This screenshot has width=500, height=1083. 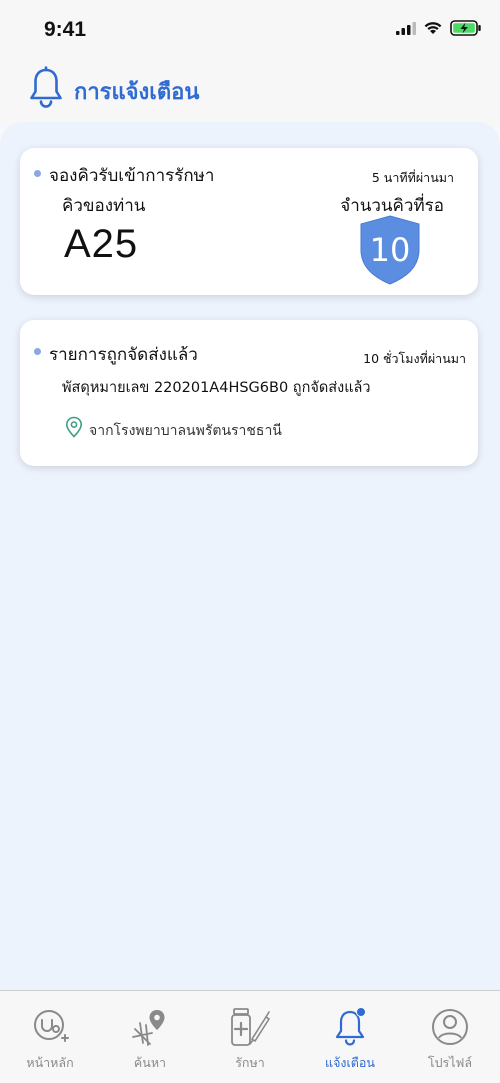 What do you see at coordinates (350, 1037) in the screenshot?
I see `nav-item-notifications: แจ้งเตือน` at bounding box center [350, 1037].